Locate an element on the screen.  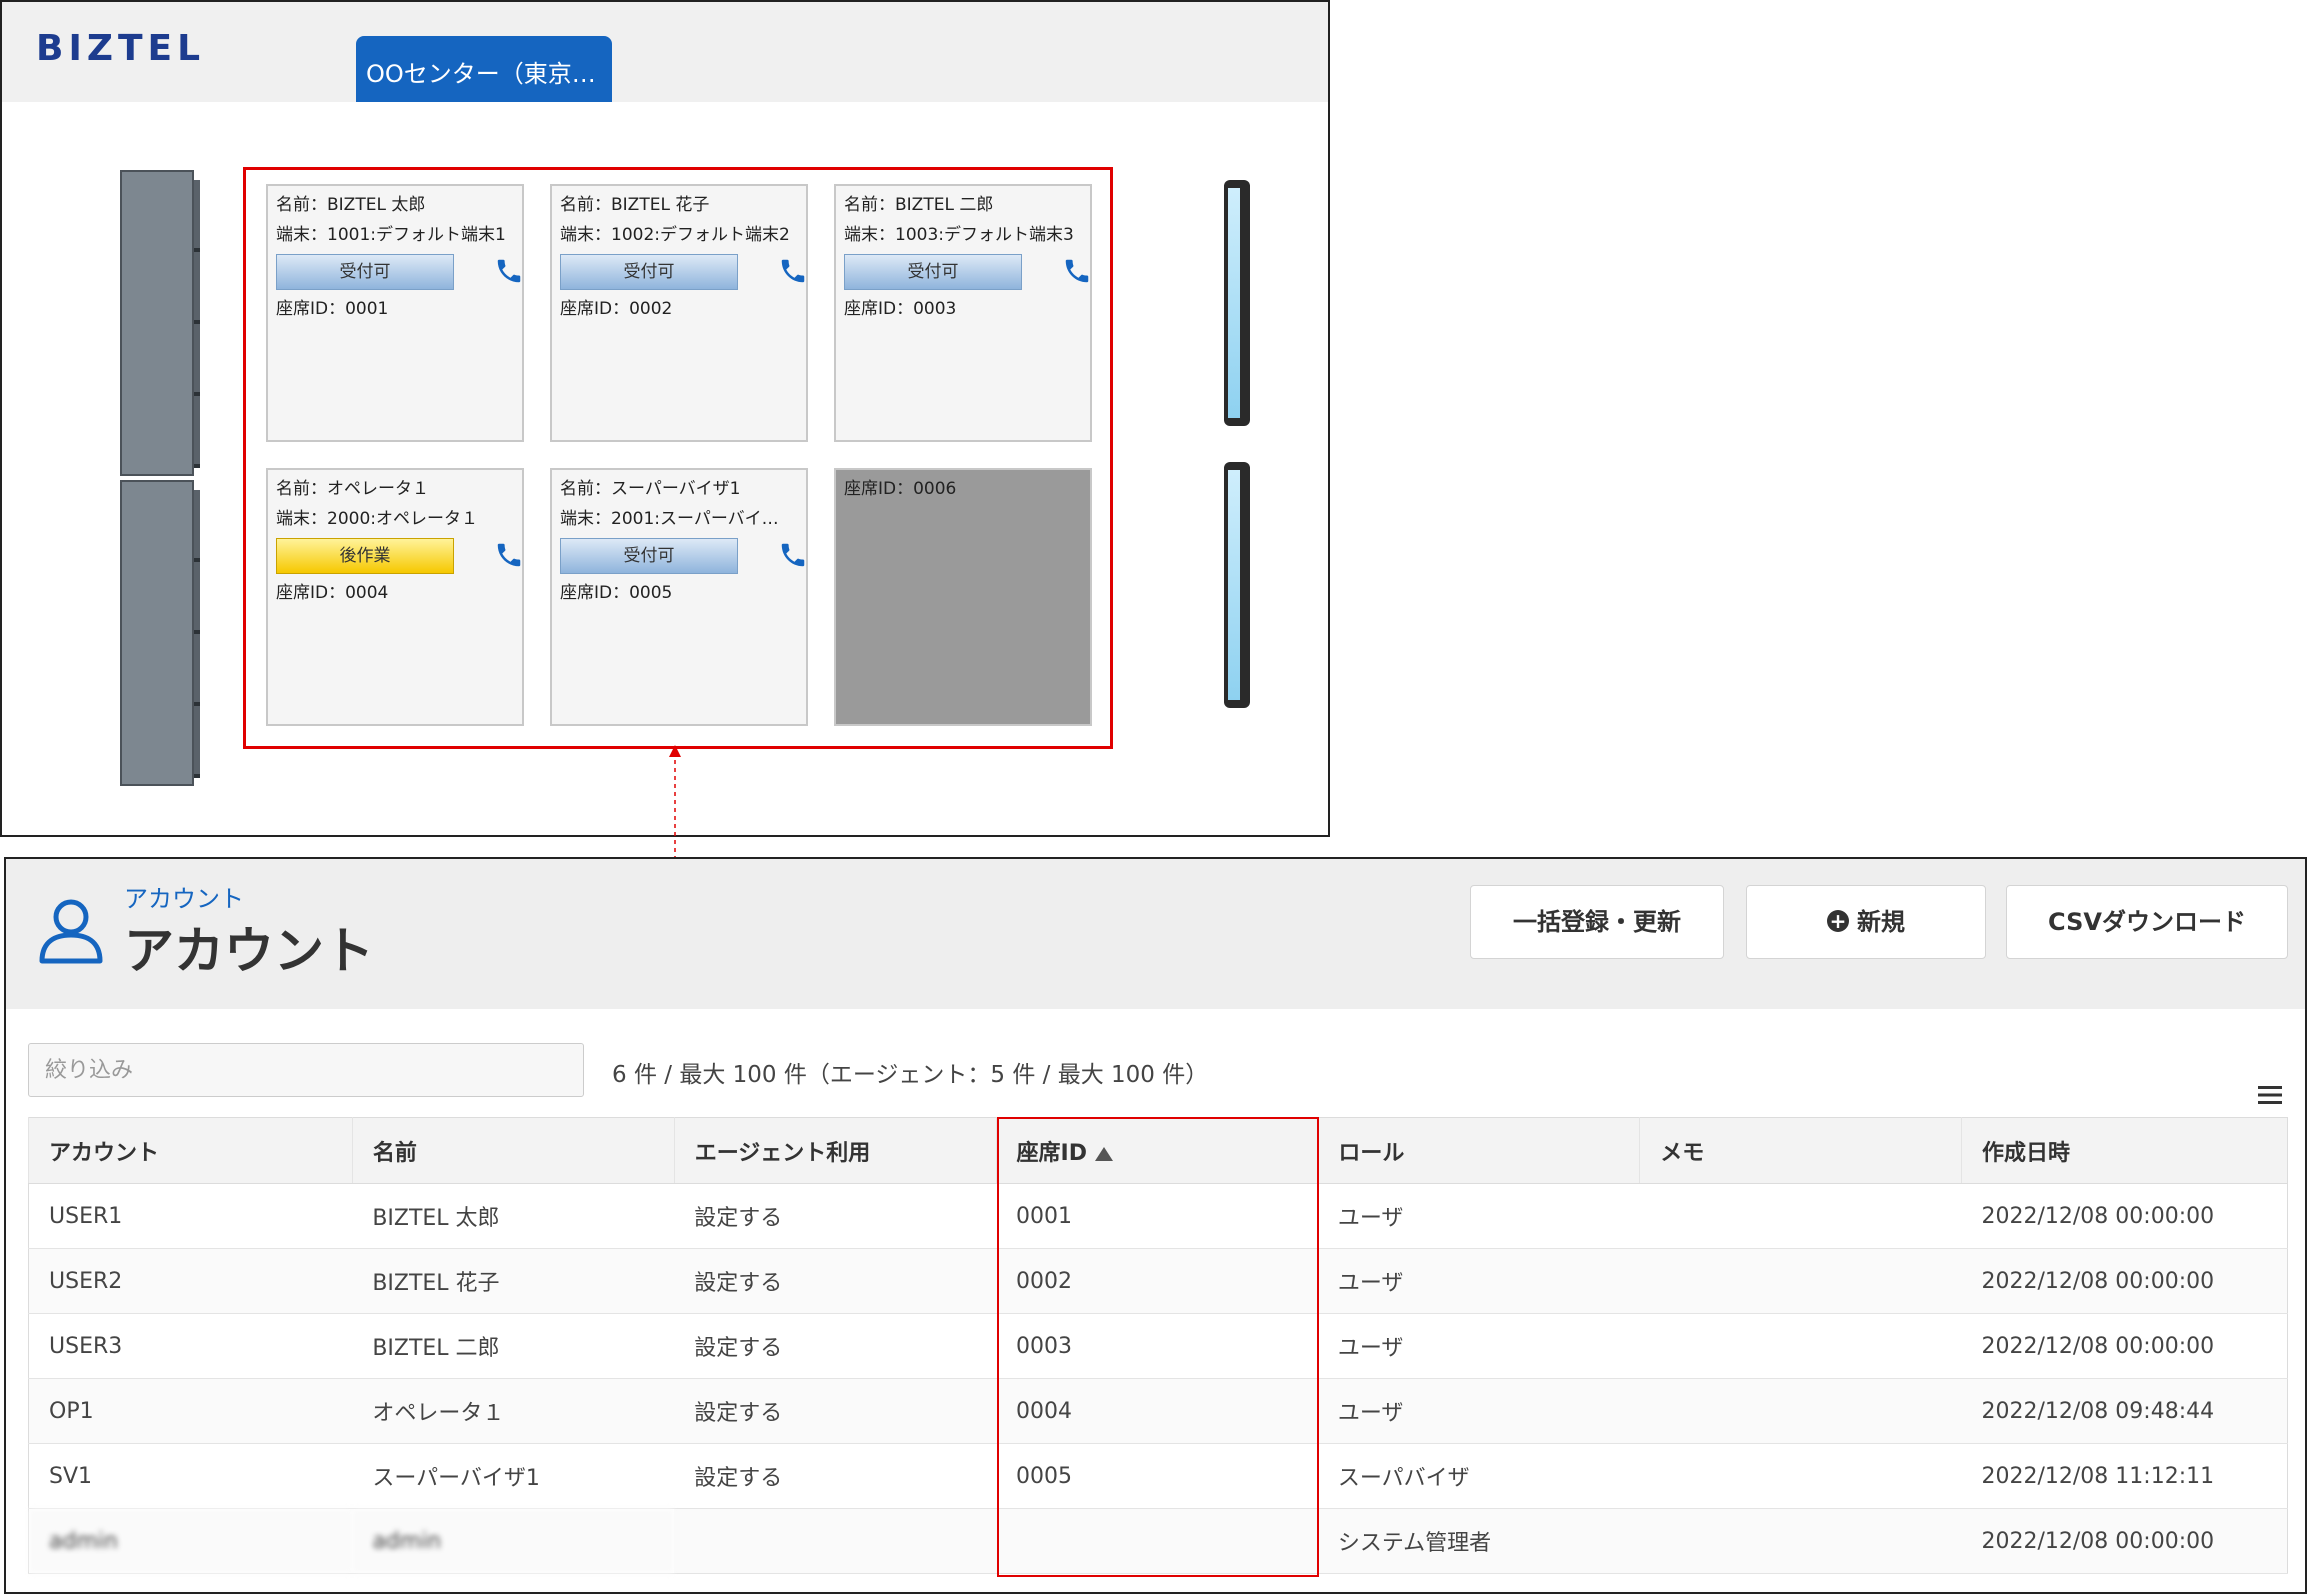
monitor-upper is located at coordinates (1237, 303).